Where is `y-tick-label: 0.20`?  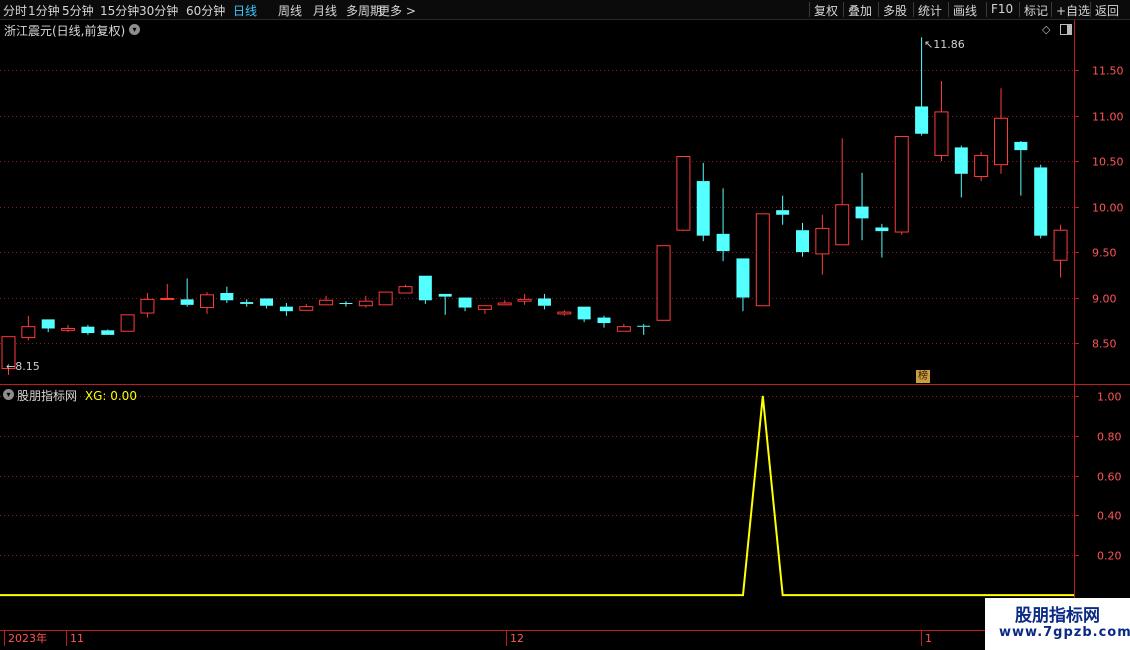
y-tick-label: 0.20 is located at coordinates (1109, 556).